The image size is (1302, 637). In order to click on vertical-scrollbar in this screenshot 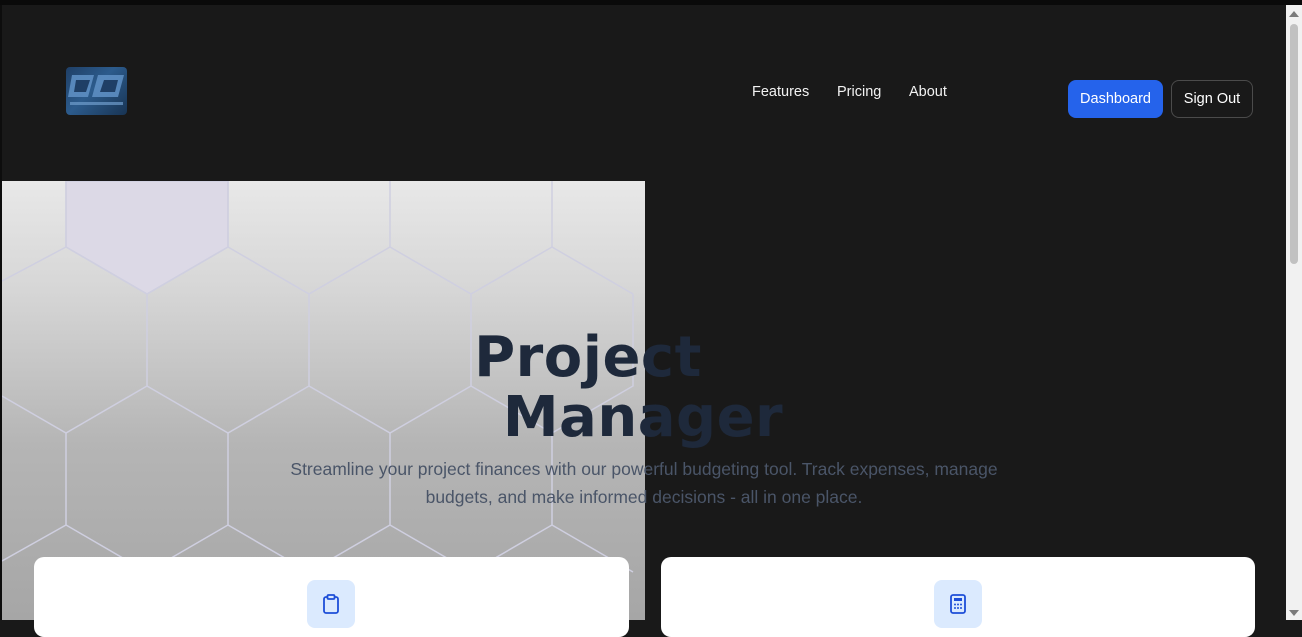, I will do `click(1294, 312)`.